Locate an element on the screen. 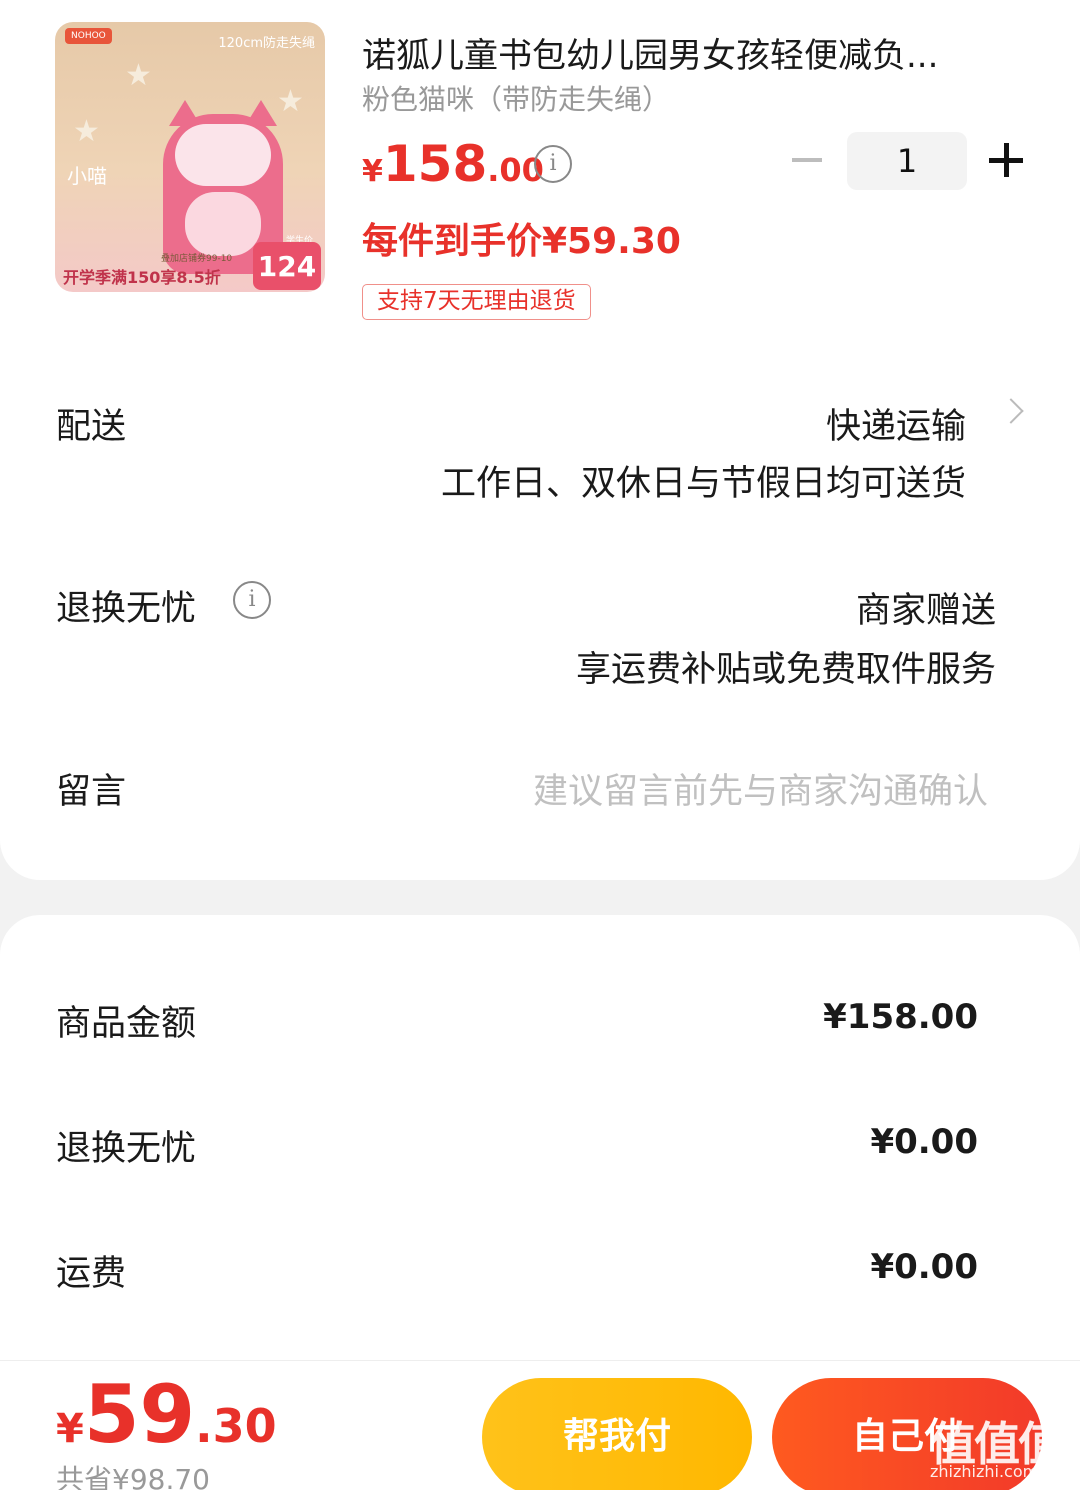  image-product-name: 小喵 is located at coordinates (87, 176).